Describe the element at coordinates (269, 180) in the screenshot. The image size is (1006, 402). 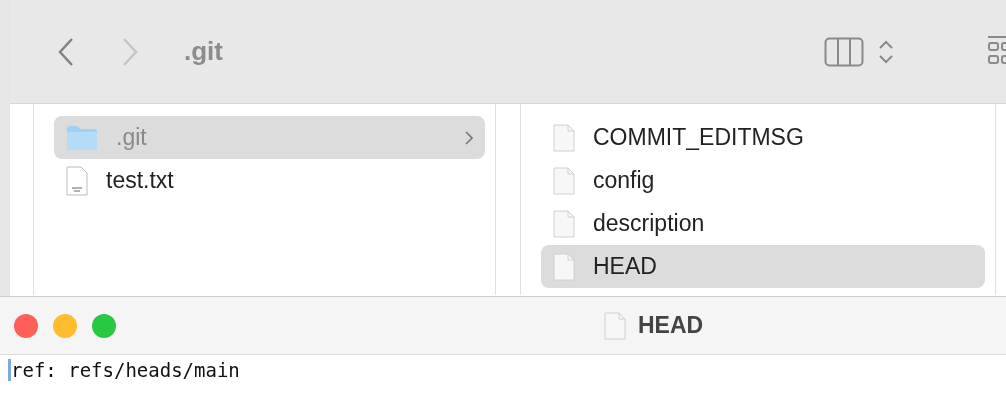
I see `file-row: test.txt` at that location.